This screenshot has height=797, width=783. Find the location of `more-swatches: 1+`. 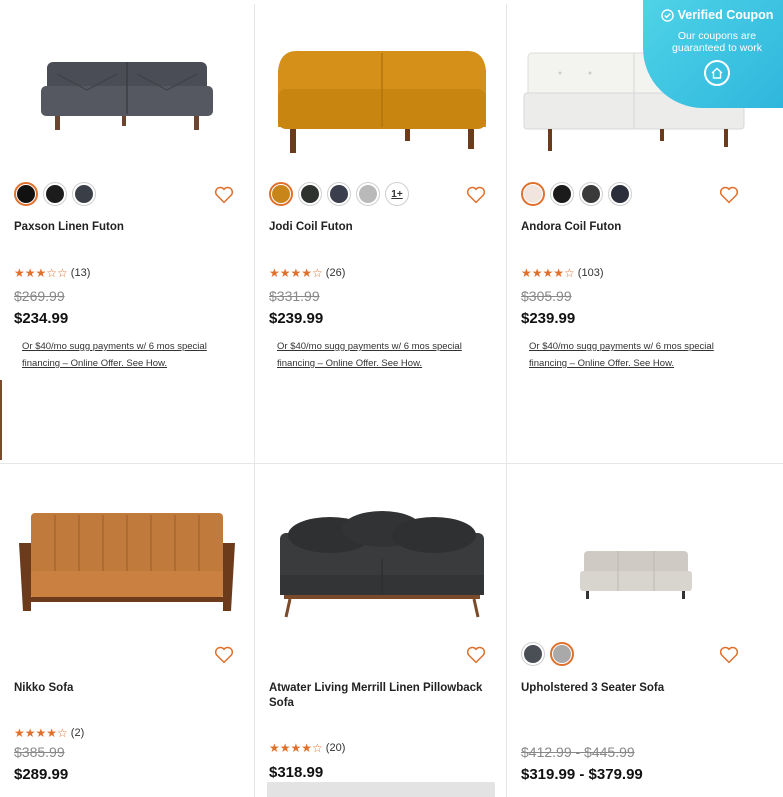

more-swatches: 1+ is located at coordinates (397, 194).